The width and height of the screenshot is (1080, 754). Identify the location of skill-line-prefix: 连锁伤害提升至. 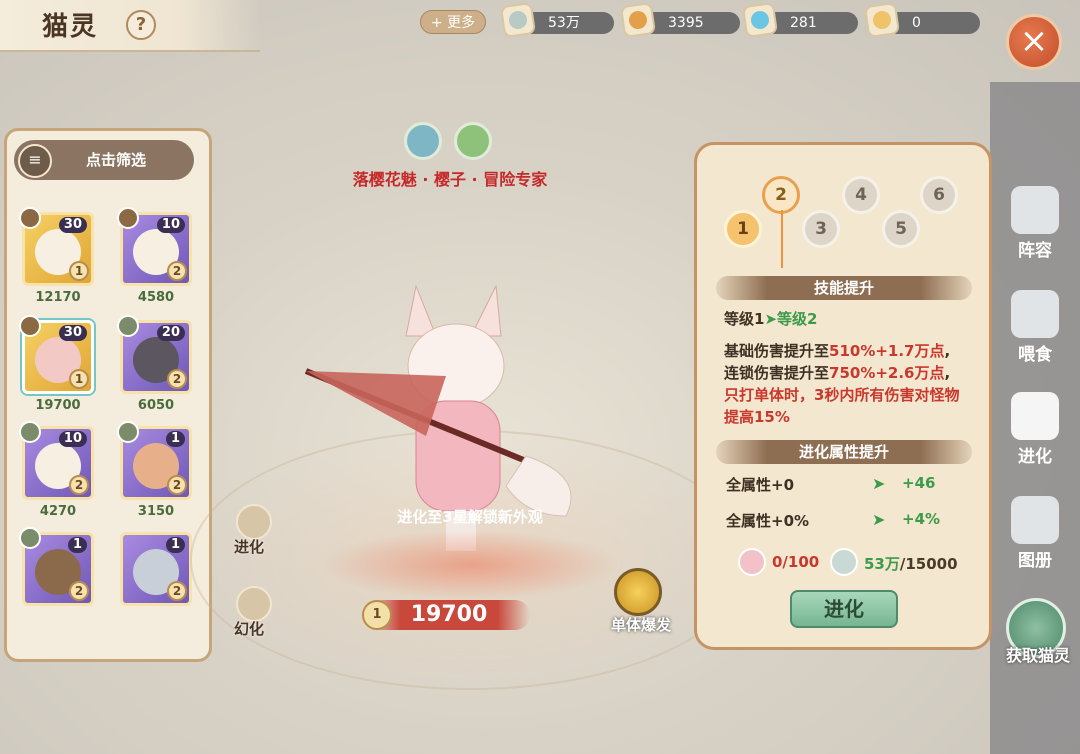
(777, 373).